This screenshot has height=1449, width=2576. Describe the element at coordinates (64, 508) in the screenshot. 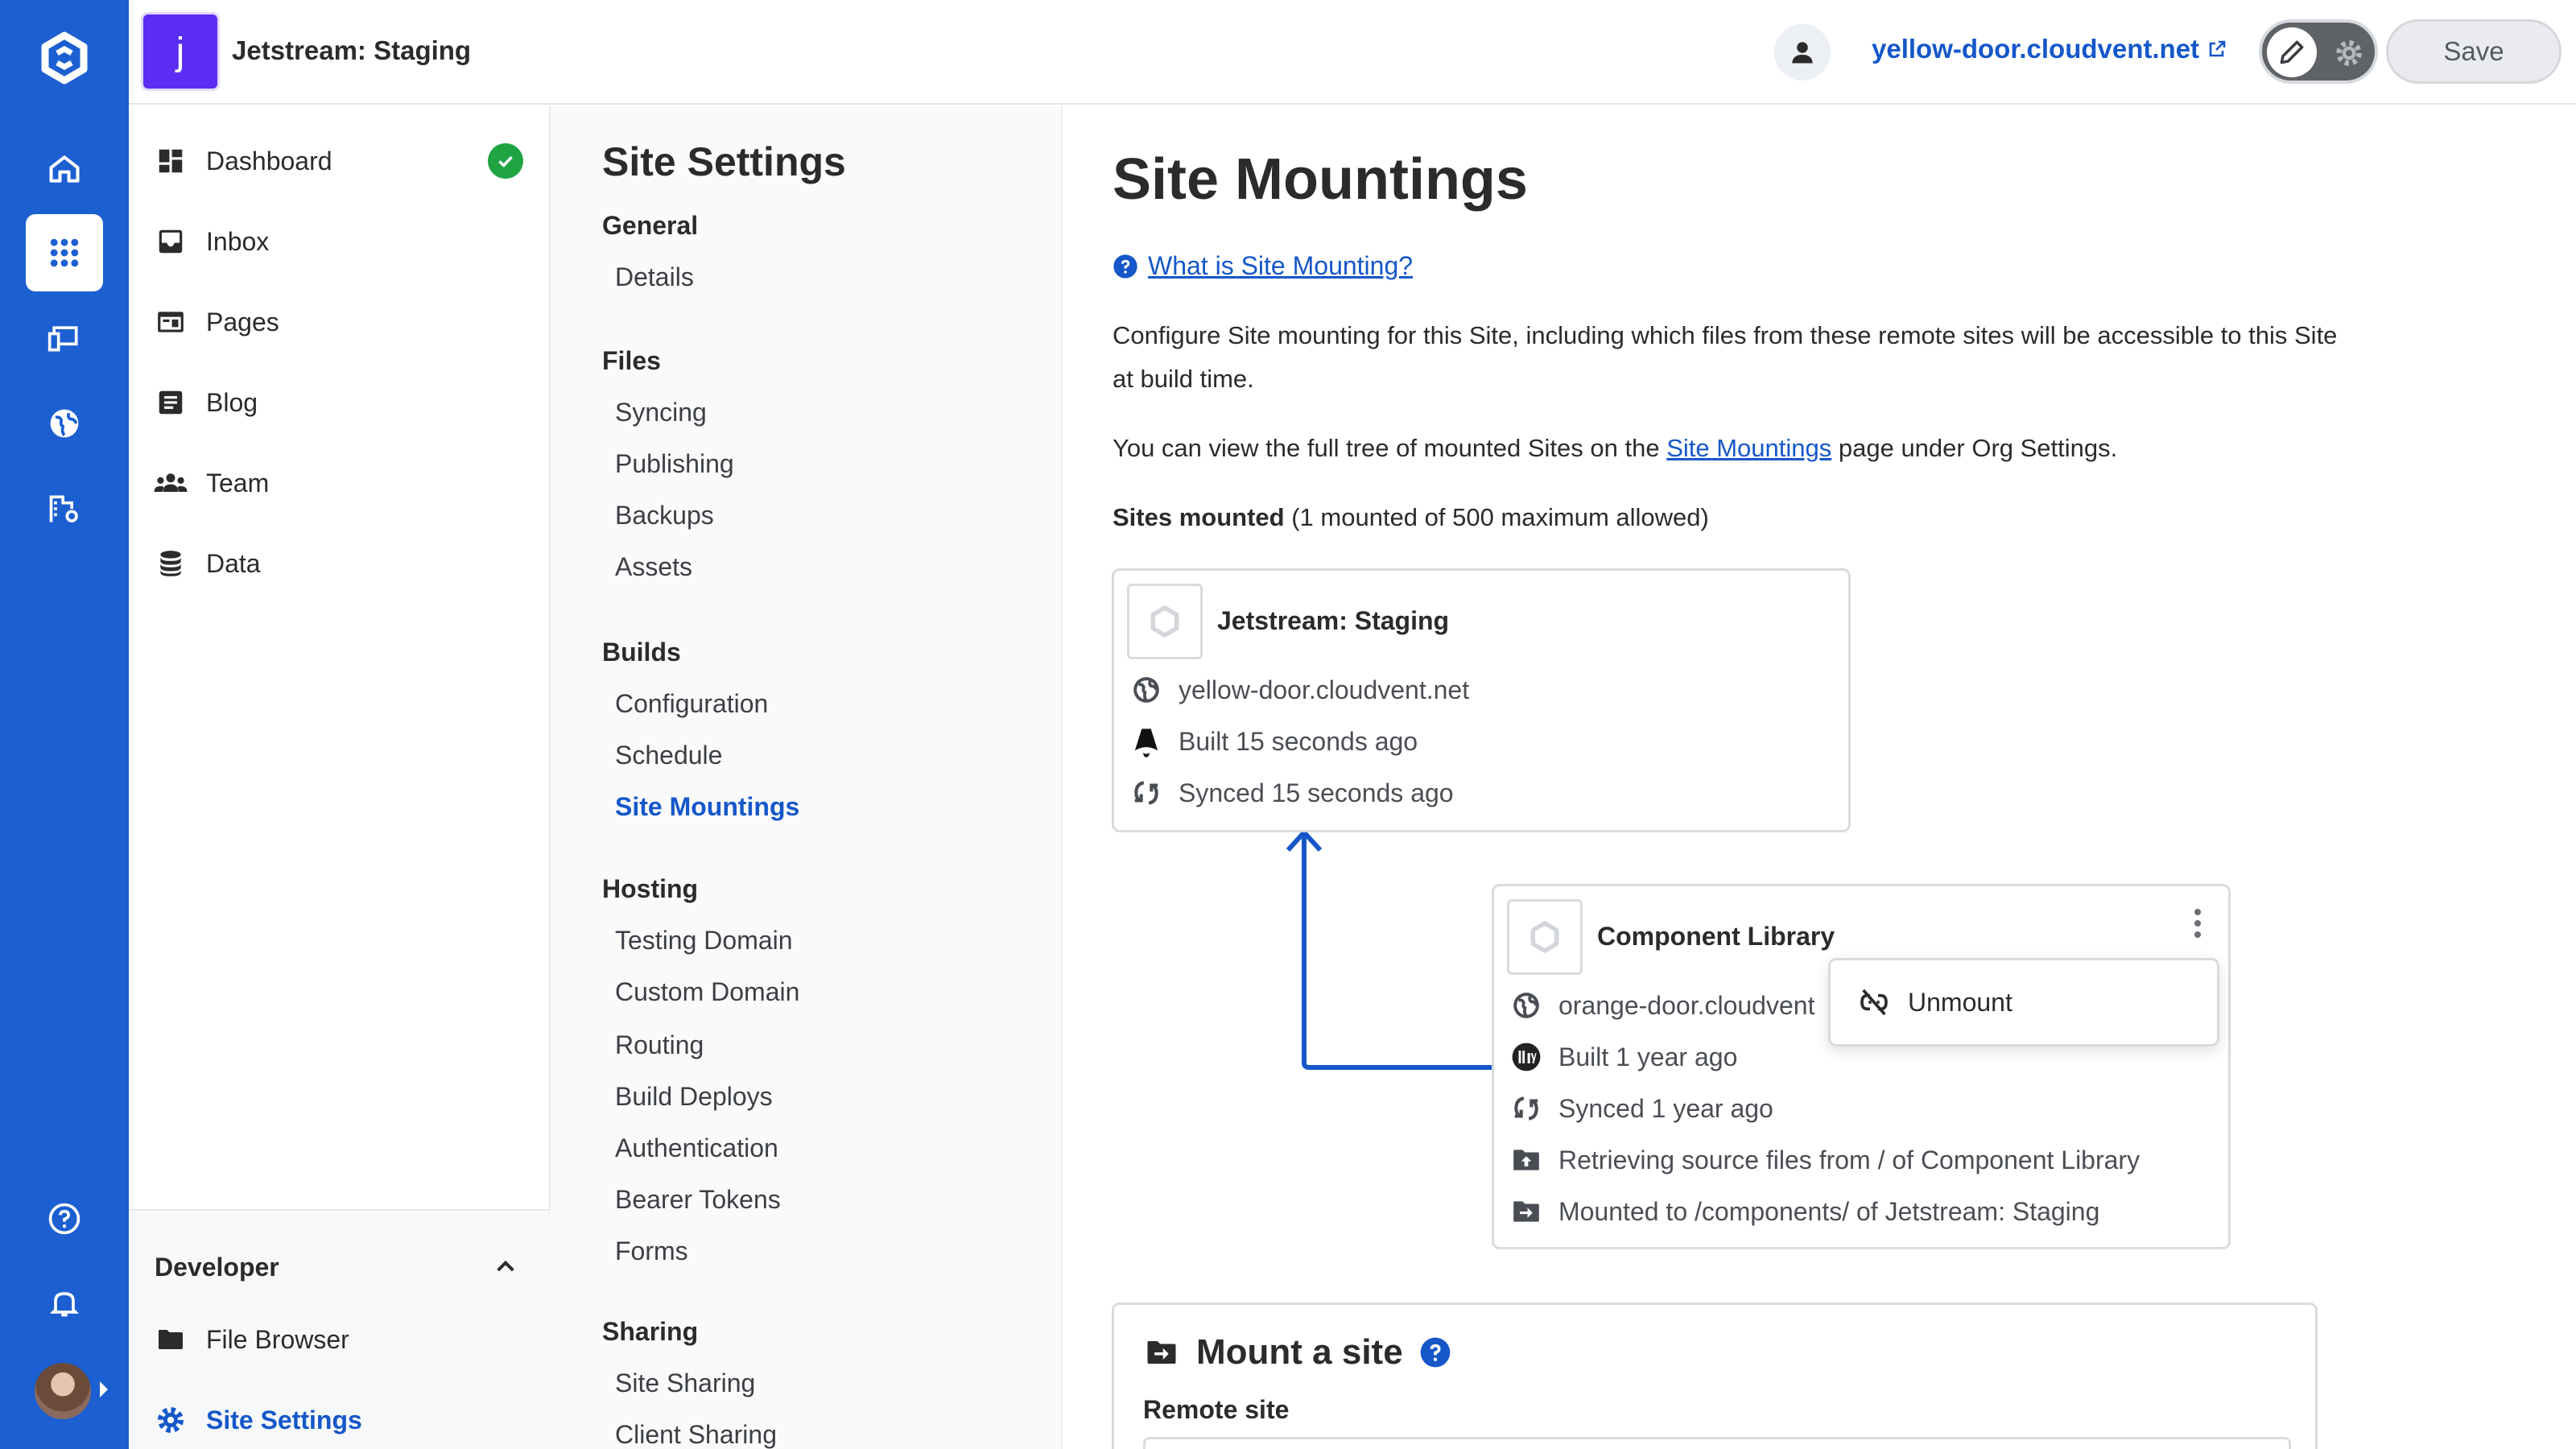

I see `rail-org-settings-button` at that location.